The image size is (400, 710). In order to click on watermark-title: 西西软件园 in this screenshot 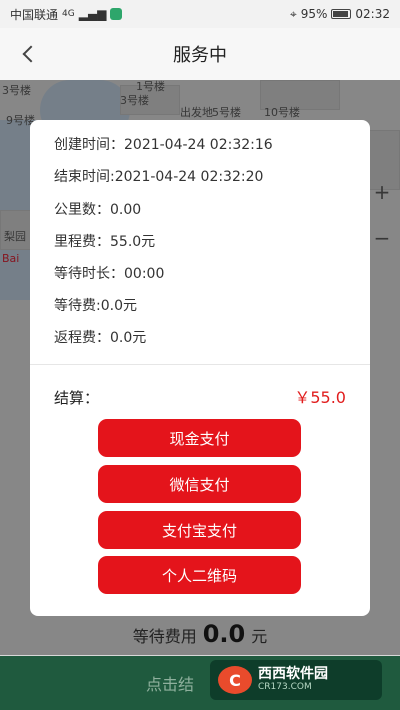, I will do `click(293, 674)`.